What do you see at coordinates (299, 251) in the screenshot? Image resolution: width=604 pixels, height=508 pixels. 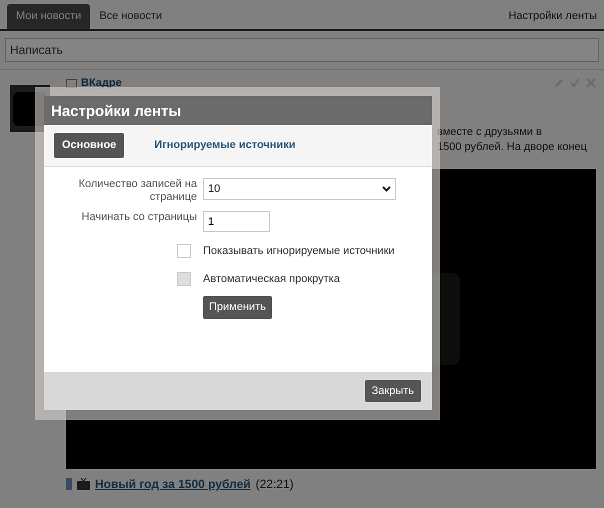 I see `checkbox-label: Показывать игнорируемые источники` at bounding box center [299, 251].